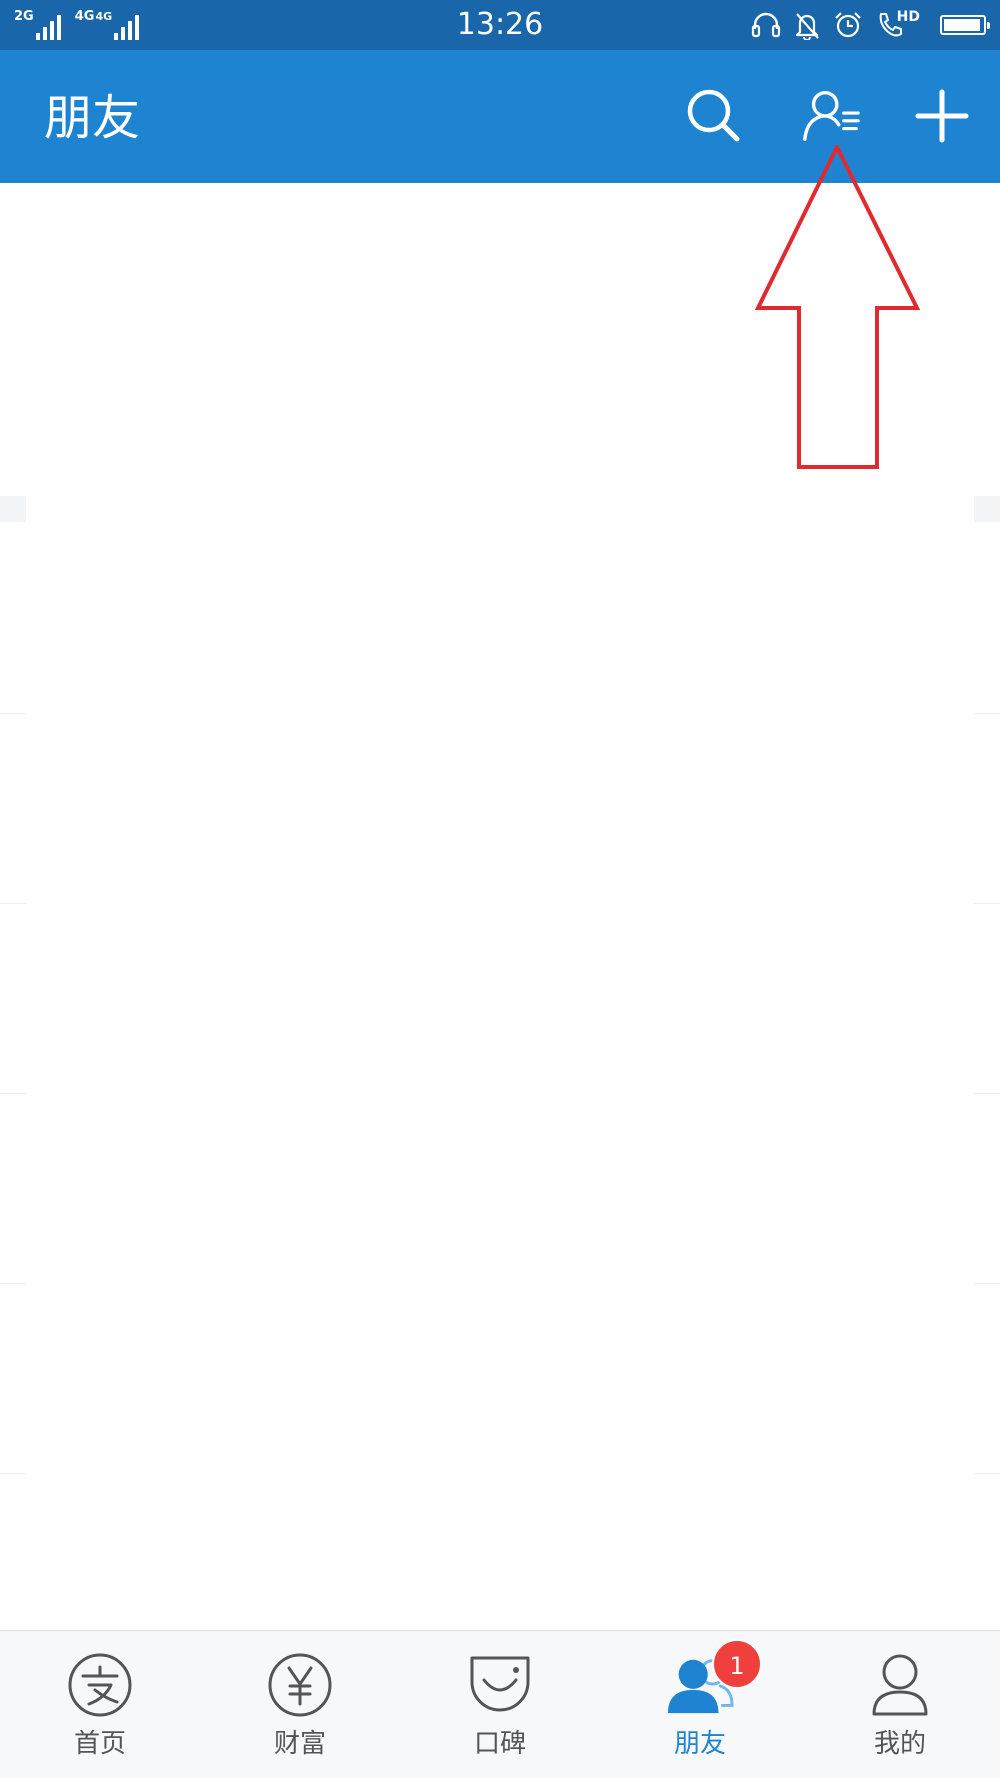 The height and width of the screenshot is (1779, 1000). What do you see at coordinates (900, 1685) in the screenshot?
I see `person-outline-icon` at bounding box center [900, 1685].